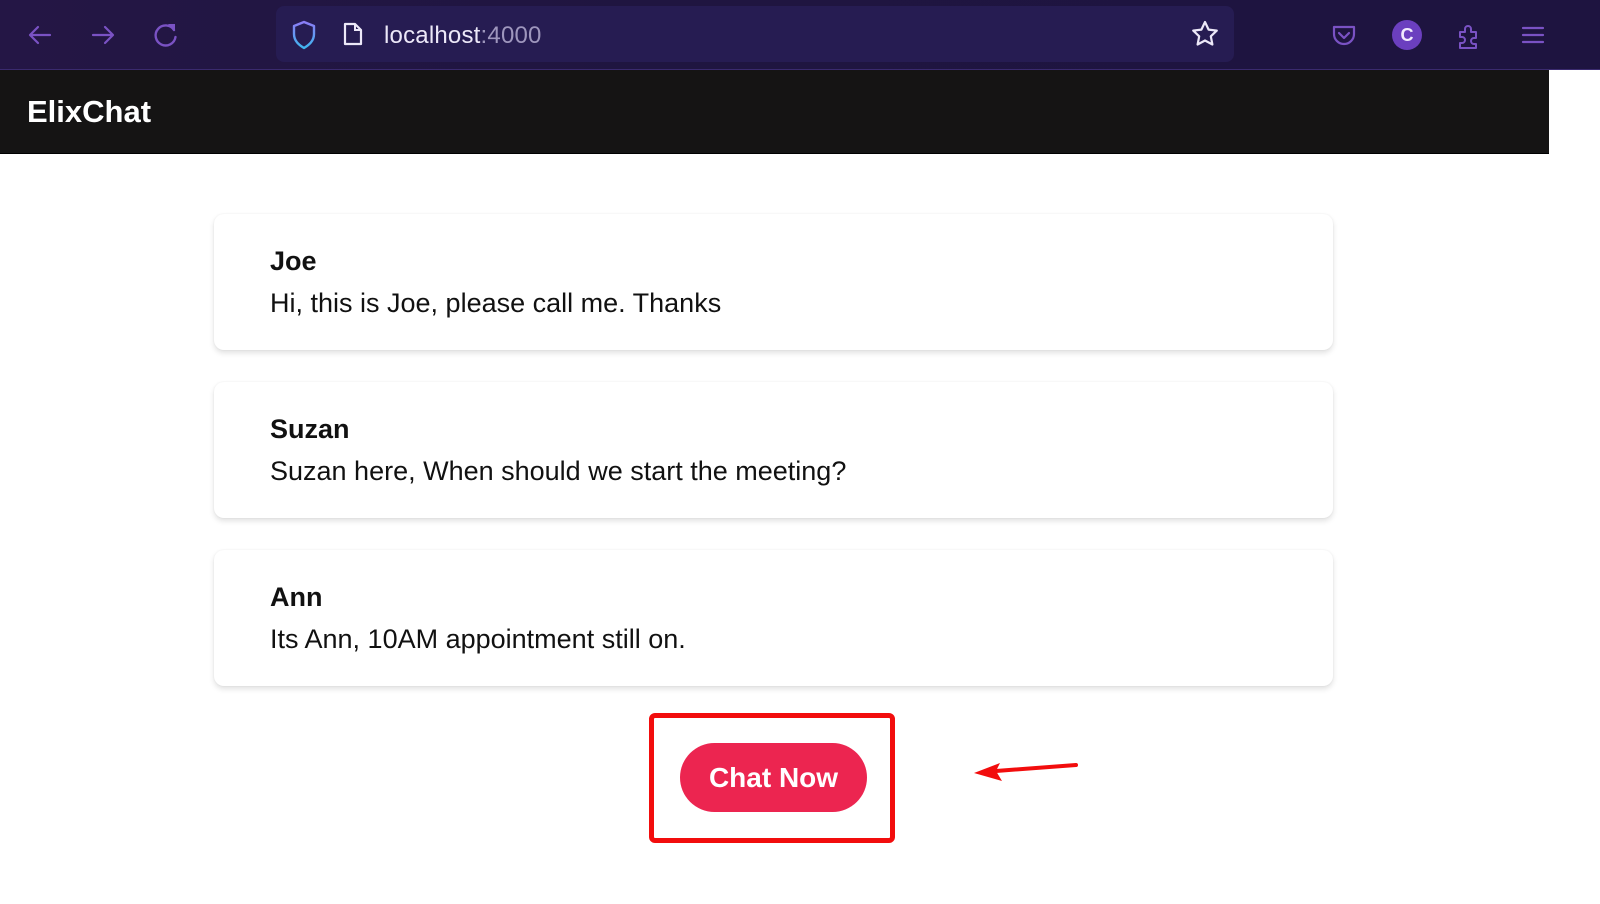 The width and height of the screenshot is (1600, 904). I want to click on shield-icon, so click(304, 37).